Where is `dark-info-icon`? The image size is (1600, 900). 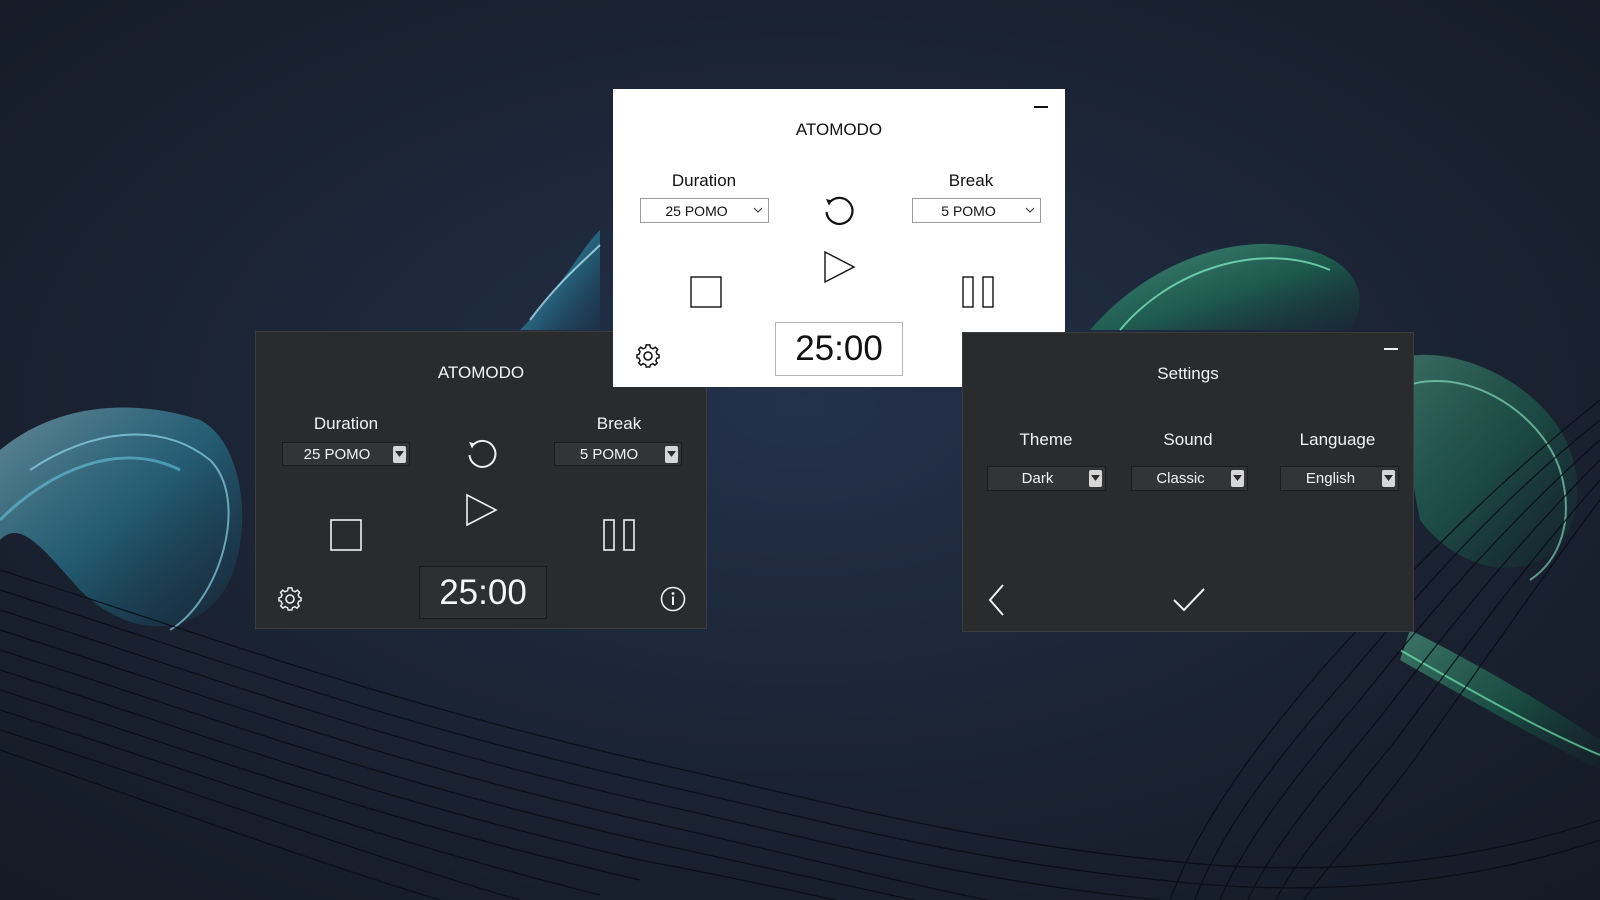
dark-info-icon is located at coordinates (673, 599).